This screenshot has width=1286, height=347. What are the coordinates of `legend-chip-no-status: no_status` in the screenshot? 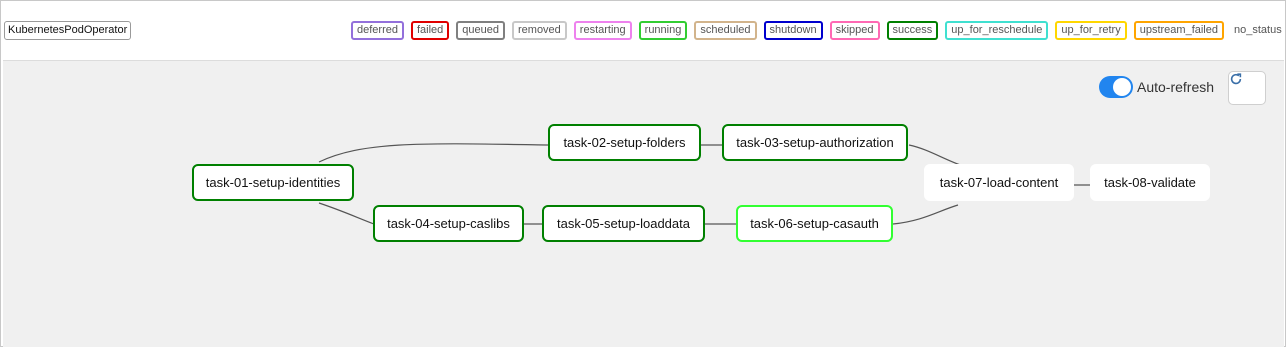 It's located at (1258, 30).